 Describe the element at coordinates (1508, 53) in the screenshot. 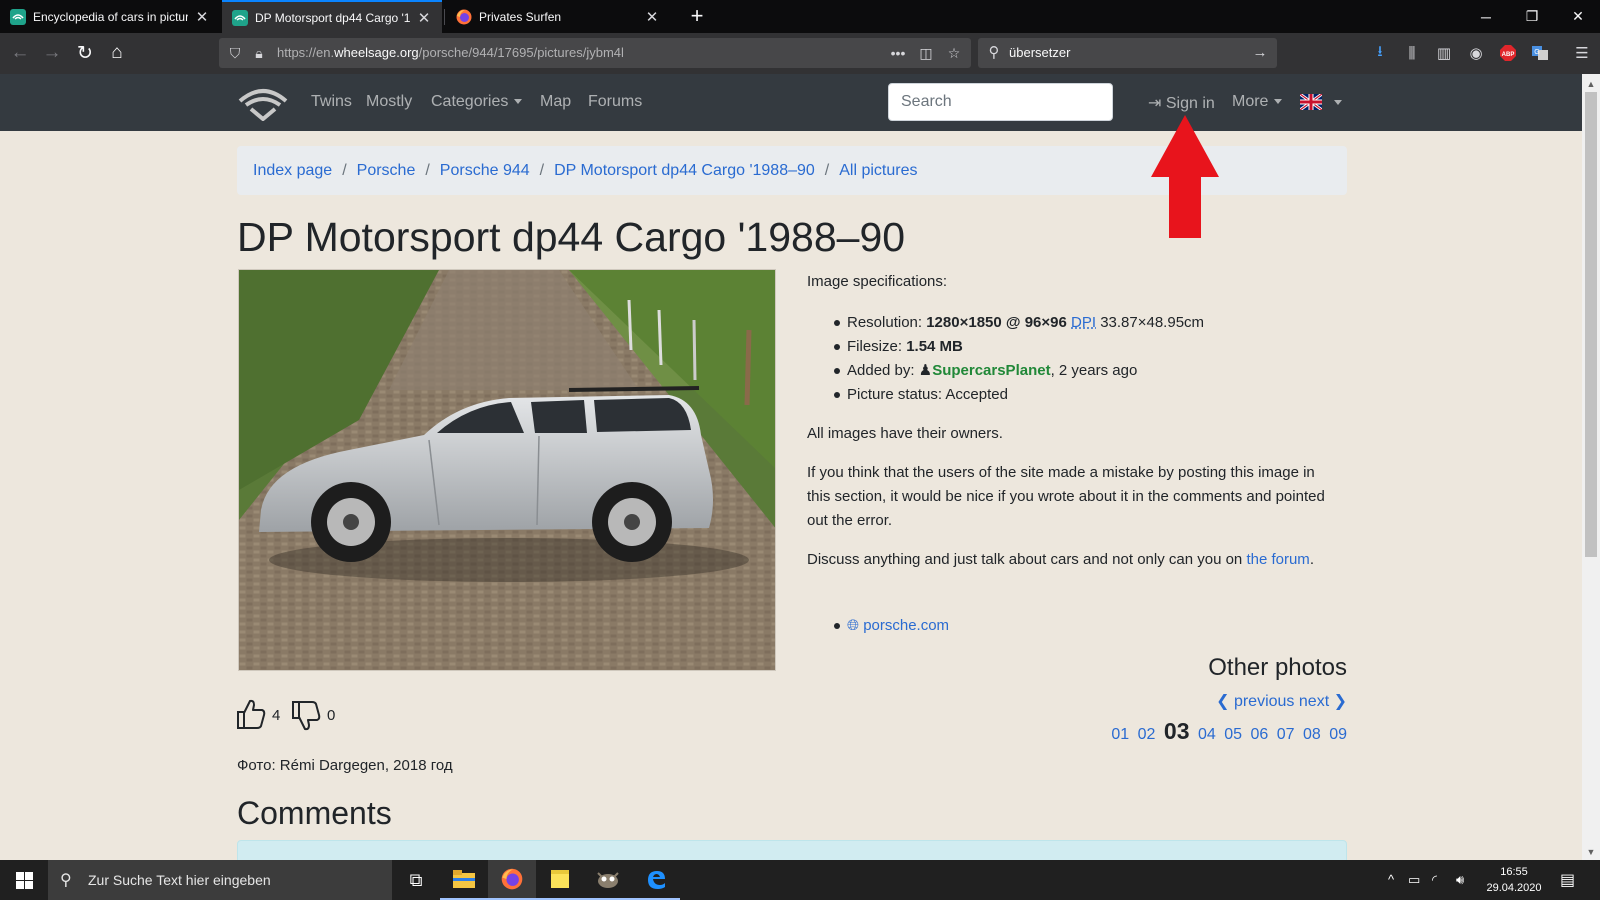

I see `adblock-icon: ABP` at that location.